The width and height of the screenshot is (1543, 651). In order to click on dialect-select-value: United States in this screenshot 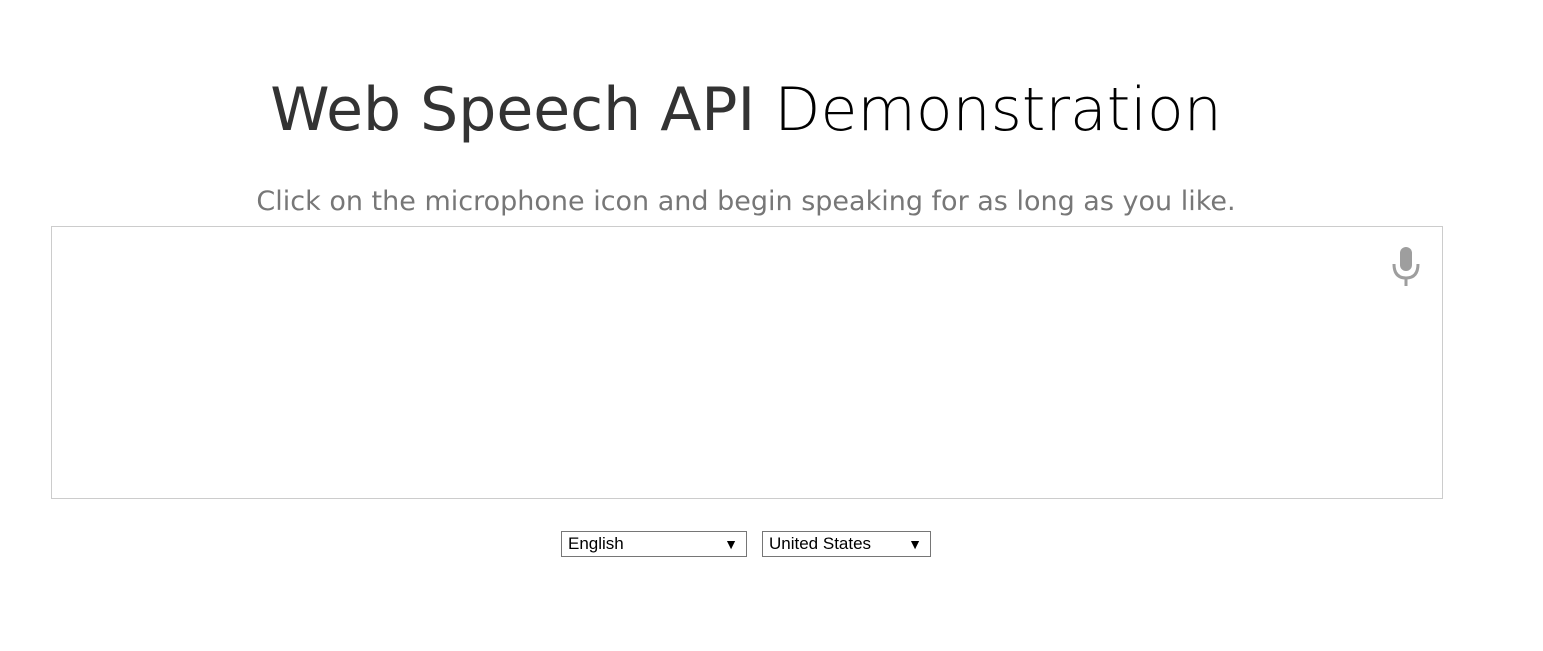, I will do `click(820, 543)`.